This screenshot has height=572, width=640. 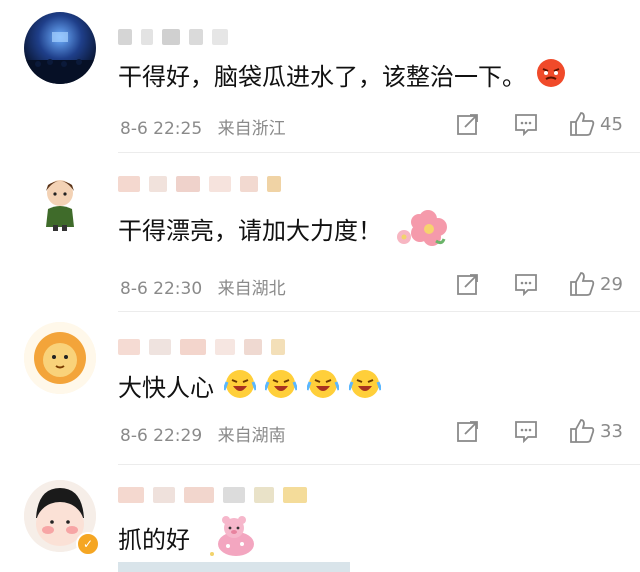 I want to click on comment-time: 8-6 22:29, so click(x=161, y=436).